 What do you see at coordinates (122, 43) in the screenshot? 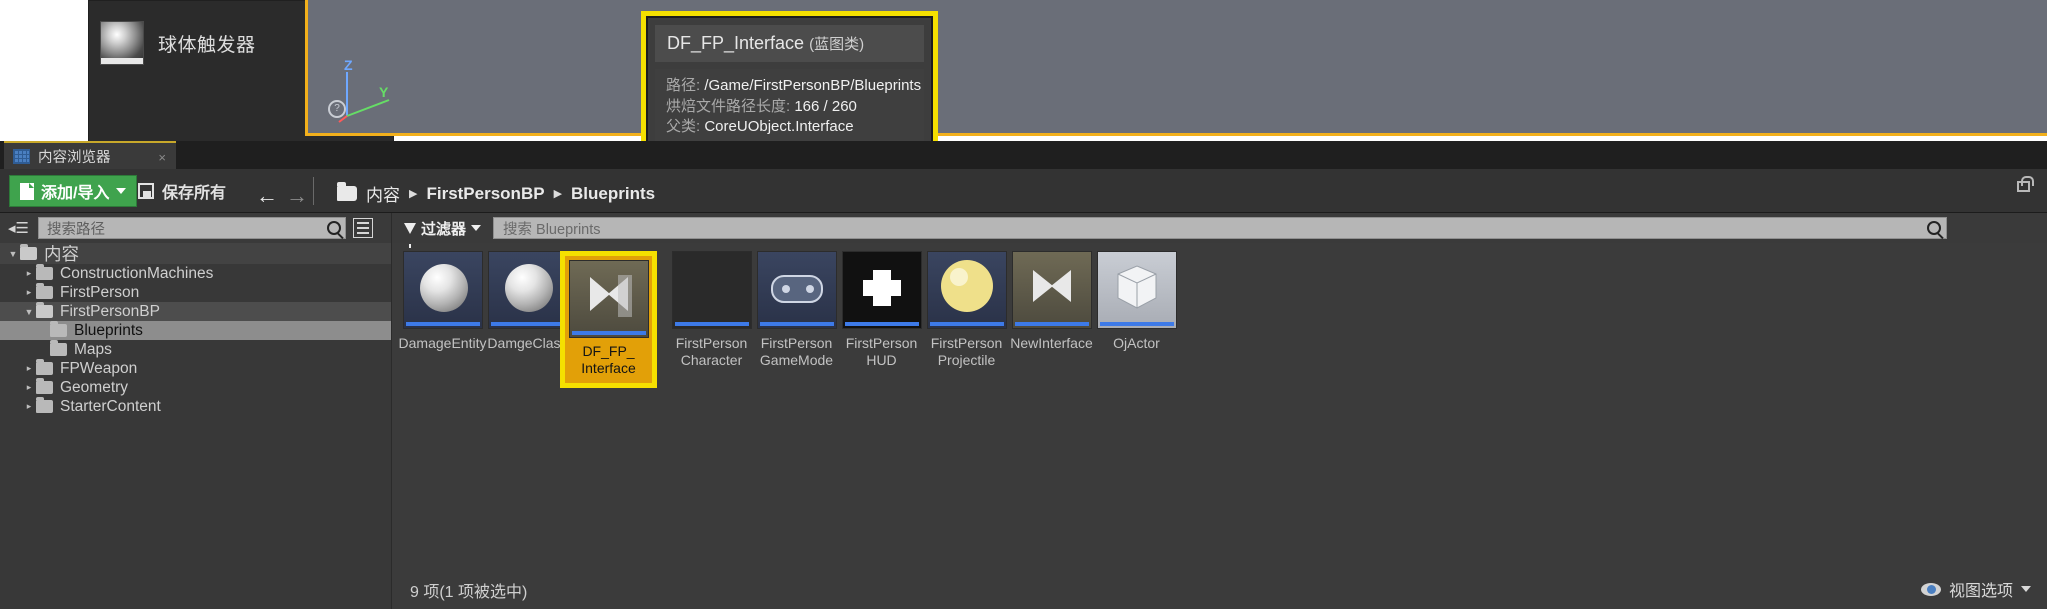
I see `sphere-trigger-thumbnail-icon` at bounding box center [122, 43].